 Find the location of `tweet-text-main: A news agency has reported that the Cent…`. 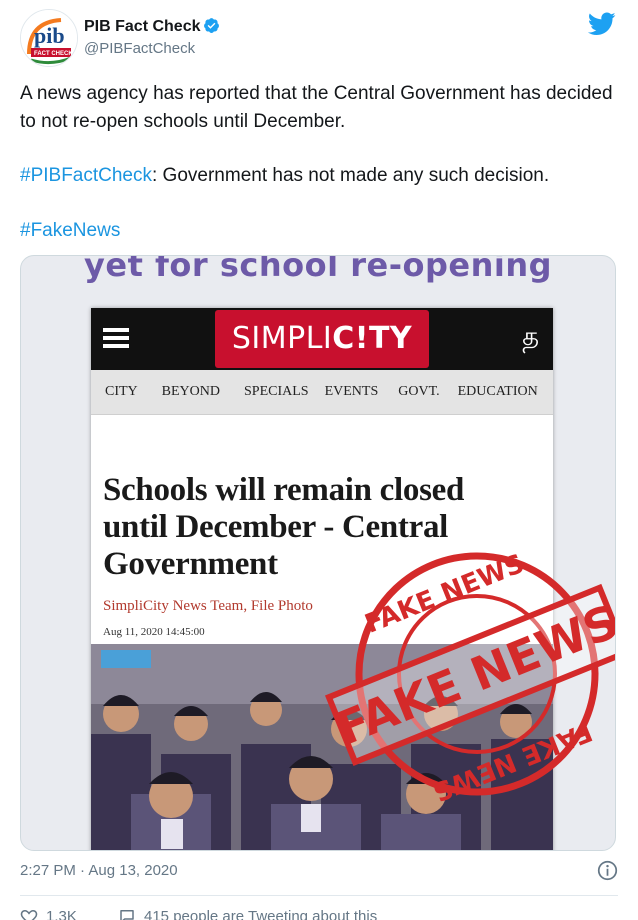

tweet-text-main: A news agency has reported that the Cent… is located at coordinates (316, 107).